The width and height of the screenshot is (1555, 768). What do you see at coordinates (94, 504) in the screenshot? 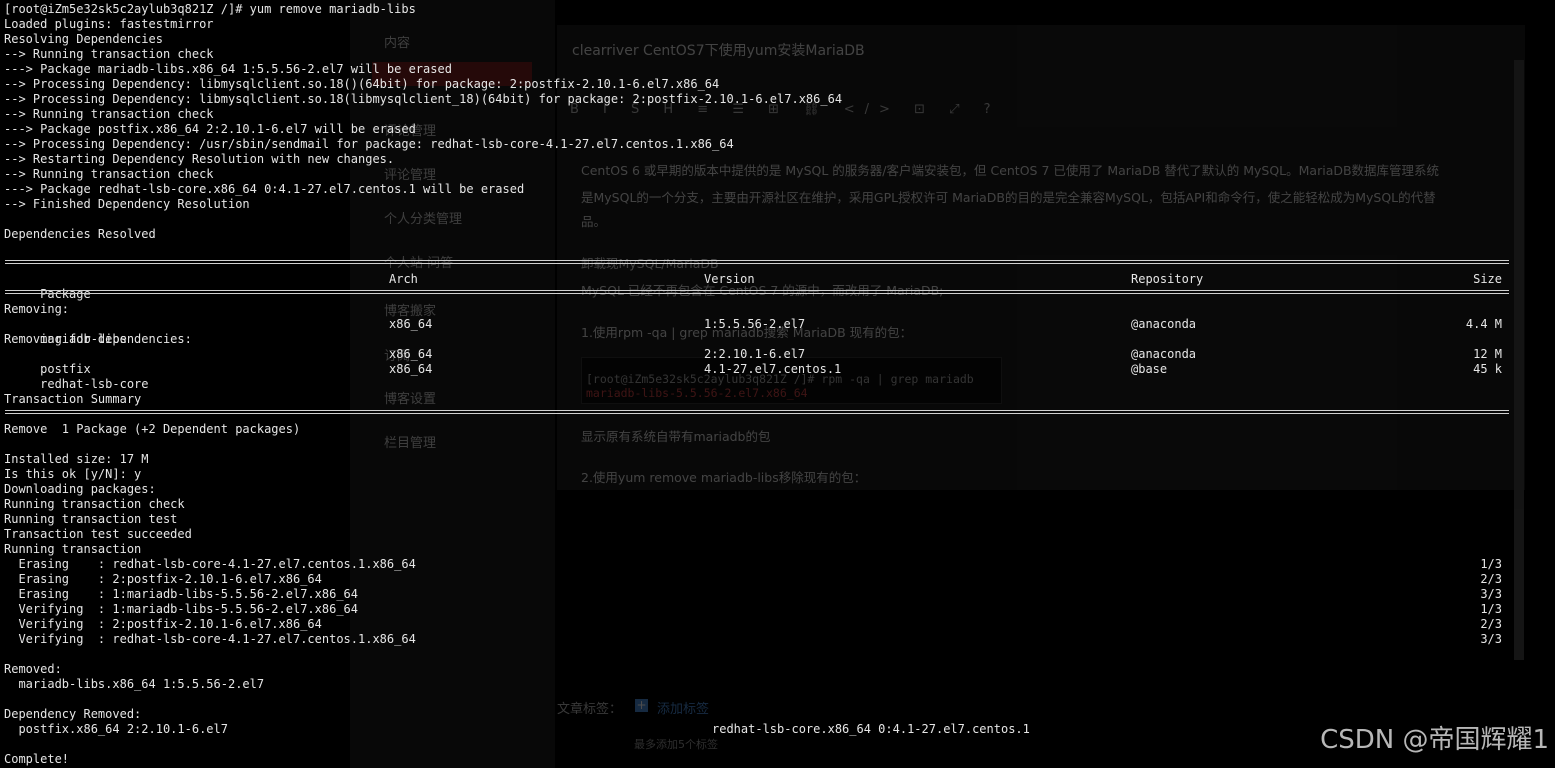
I see `terminal-line: Running transaction check` at bounding box center [94, 504].